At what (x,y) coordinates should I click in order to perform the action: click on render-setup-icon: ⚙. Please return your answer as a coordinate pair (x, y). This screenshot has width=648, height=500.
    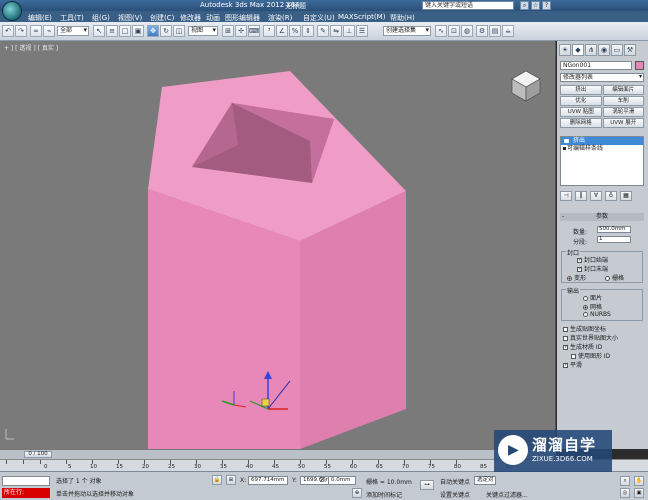
    Looking at the image, I should click on (482, 31).